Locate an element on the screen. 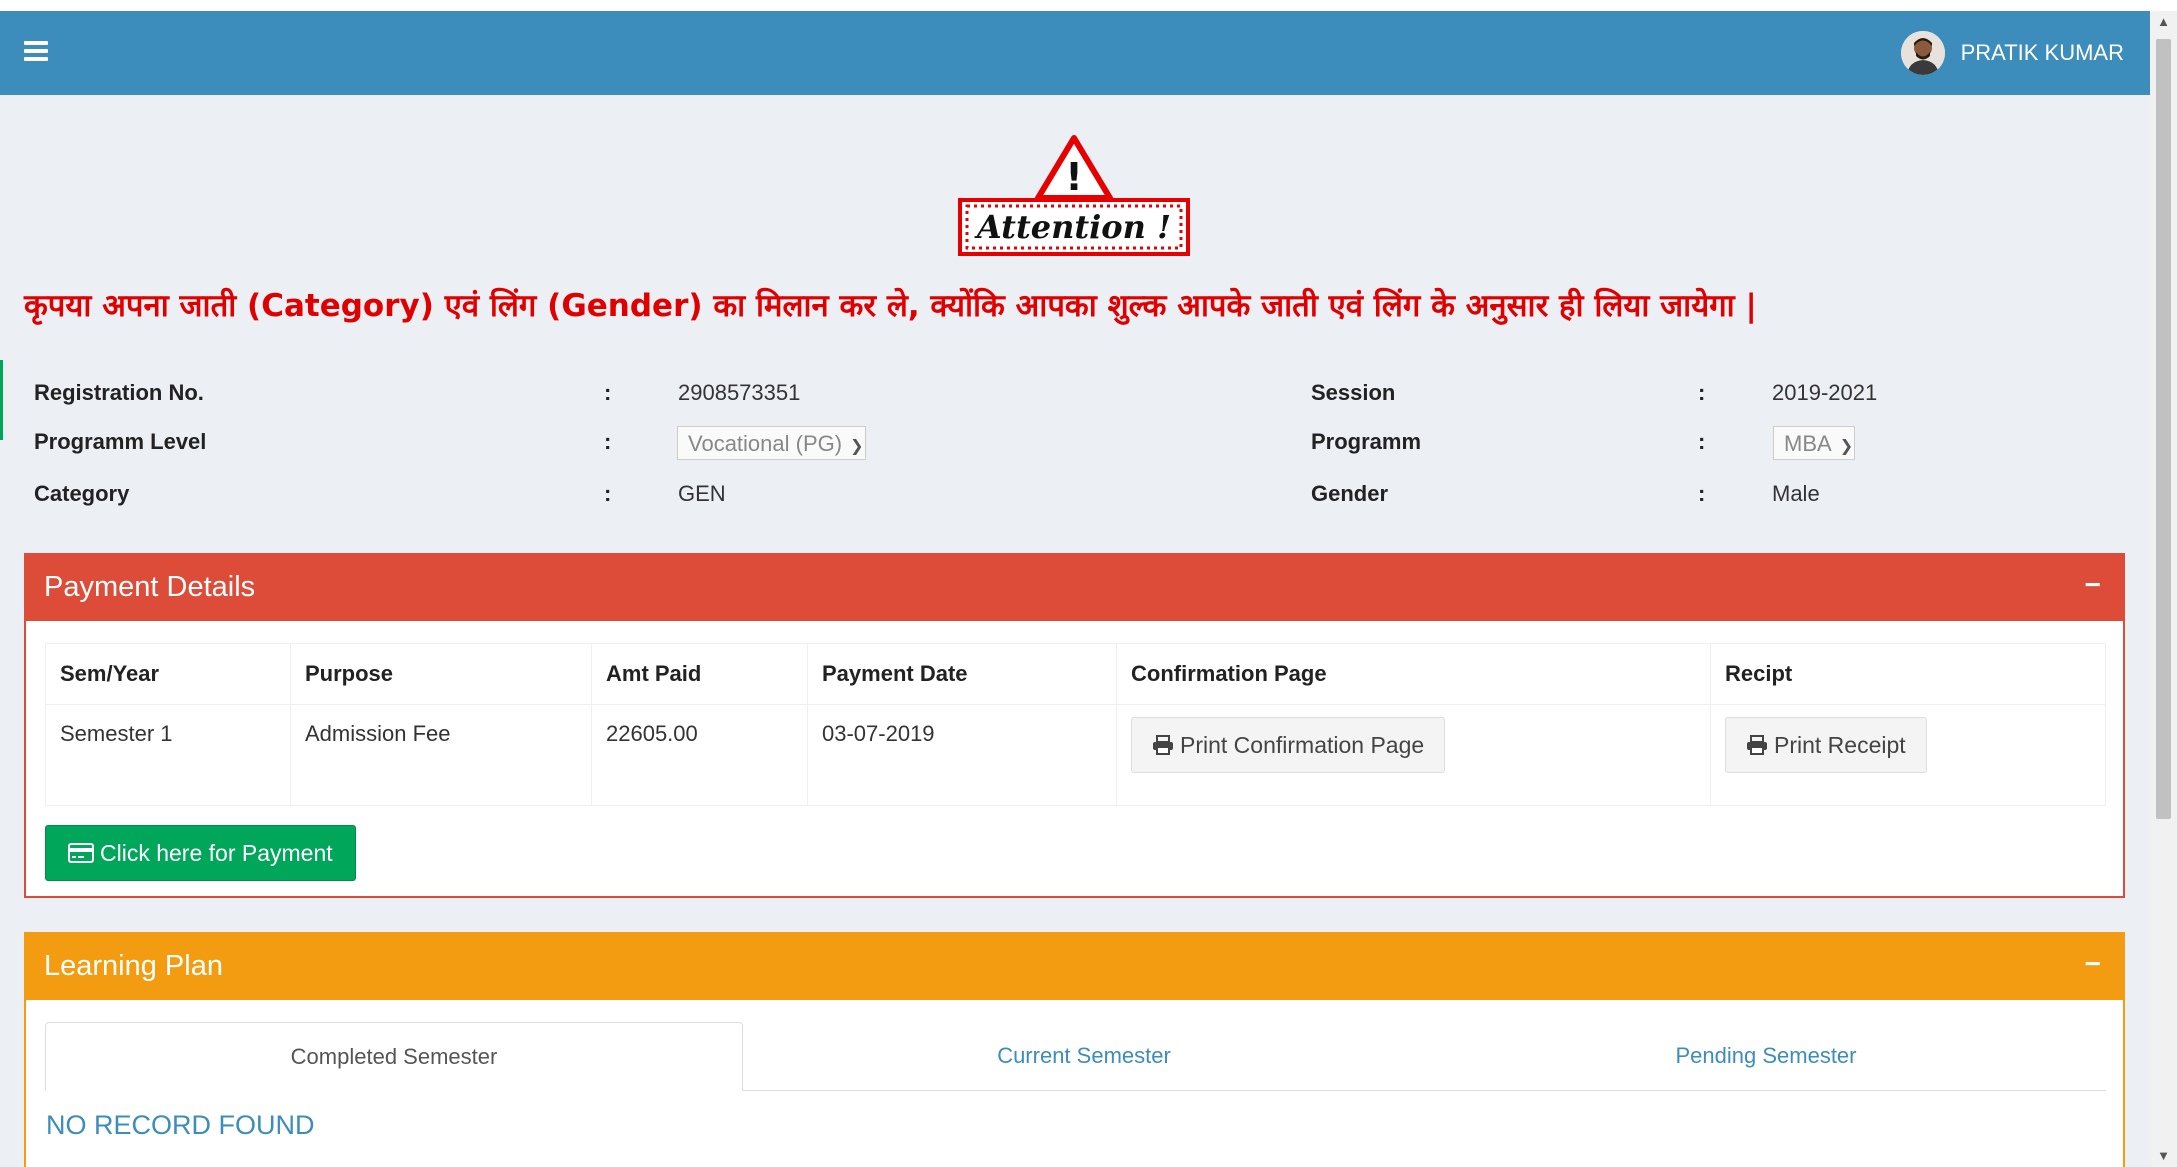 This screenshot has height=1167, width=2177. cell-sem: Semester 1 is located at coordinates (168, 755).